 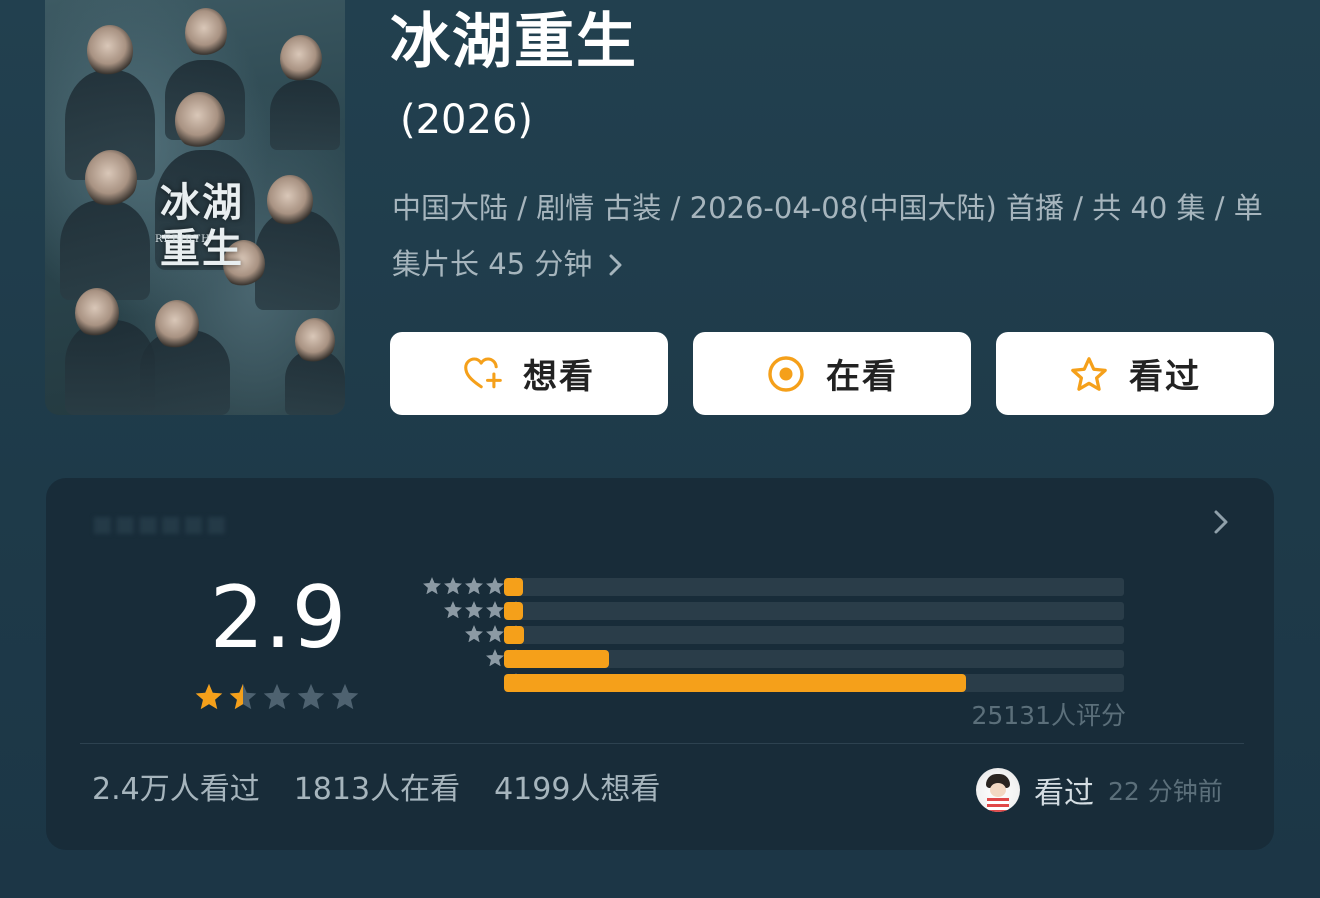 What do you see at coordinates (577, 790) in the screenshot?
I see `wish-count: 4199人想看` at bounding box center [577, 790].